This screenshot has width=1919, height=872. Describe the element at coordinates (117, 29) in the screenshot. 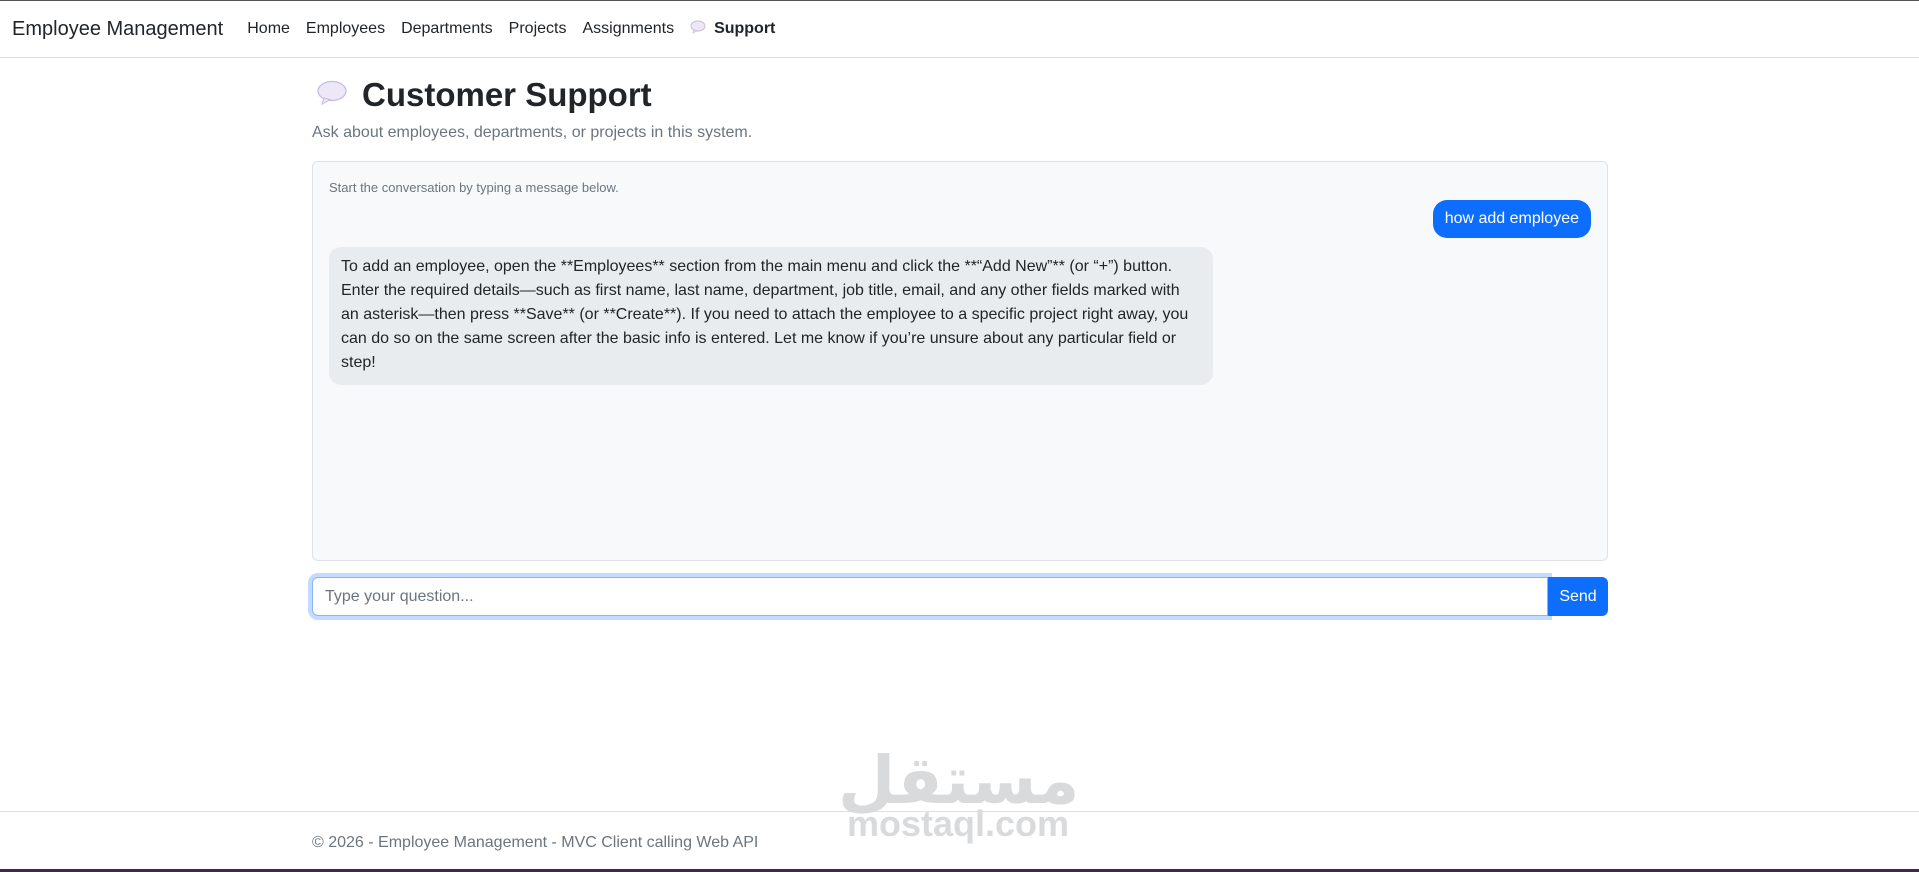

I see `brand-link: Employee Management` at that location.